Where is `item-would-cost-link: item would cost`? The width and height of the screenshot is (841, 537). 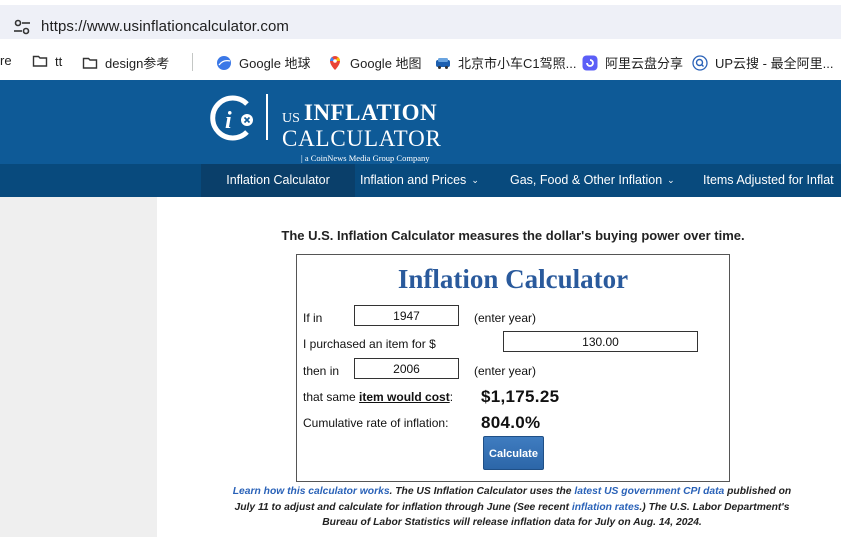
item-would-cost-link: item would cost is located at coordinates (404, 397).